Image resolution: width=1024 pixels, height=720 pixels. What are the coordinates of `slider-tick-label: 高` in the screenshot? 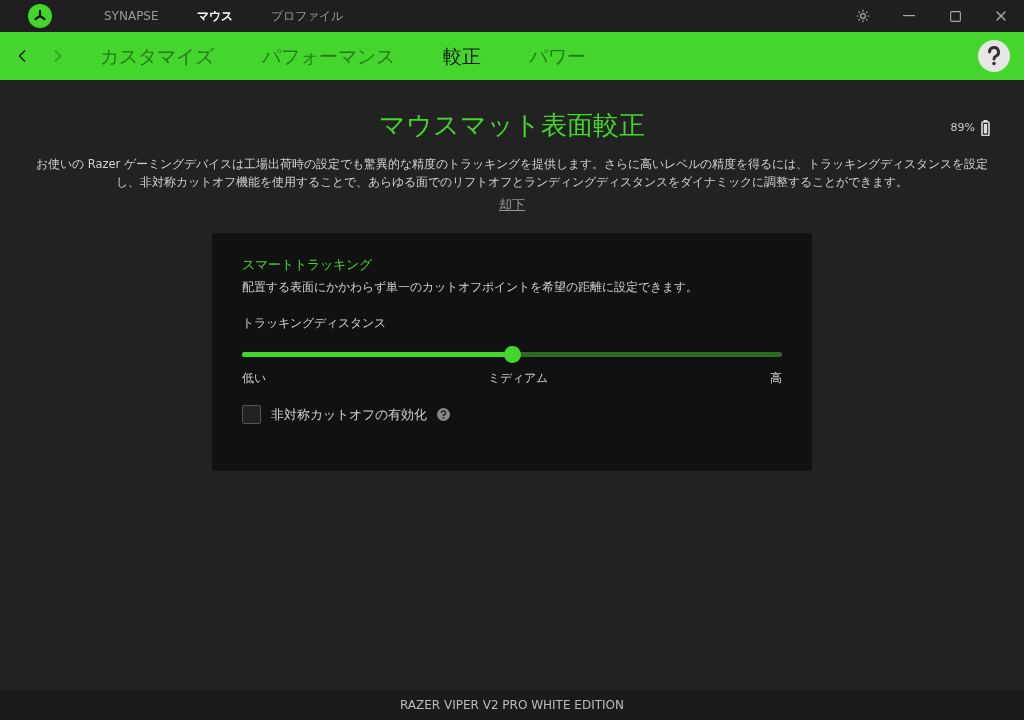 It's located at (776, 378).